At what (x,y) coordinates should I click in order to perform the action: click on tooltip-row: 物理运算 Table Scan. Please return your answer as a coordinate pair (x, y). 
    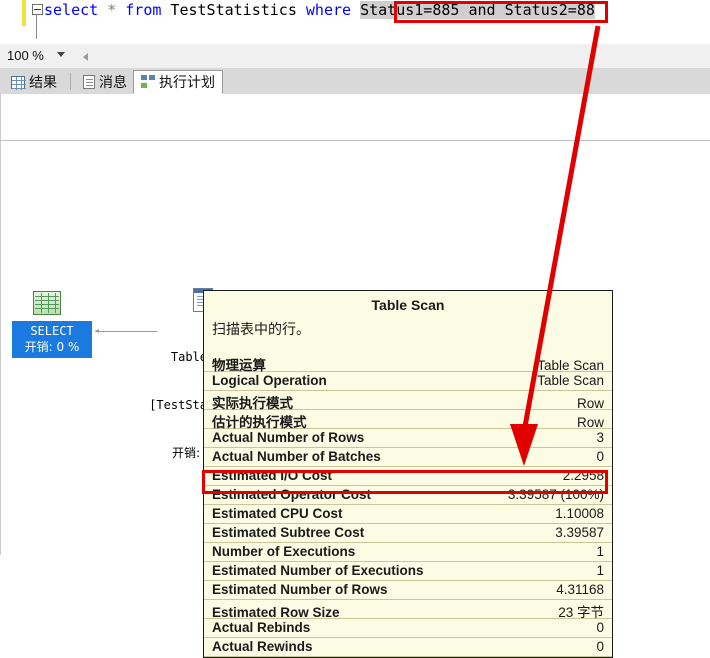
    Looking at the image, I should click on (408, 363).